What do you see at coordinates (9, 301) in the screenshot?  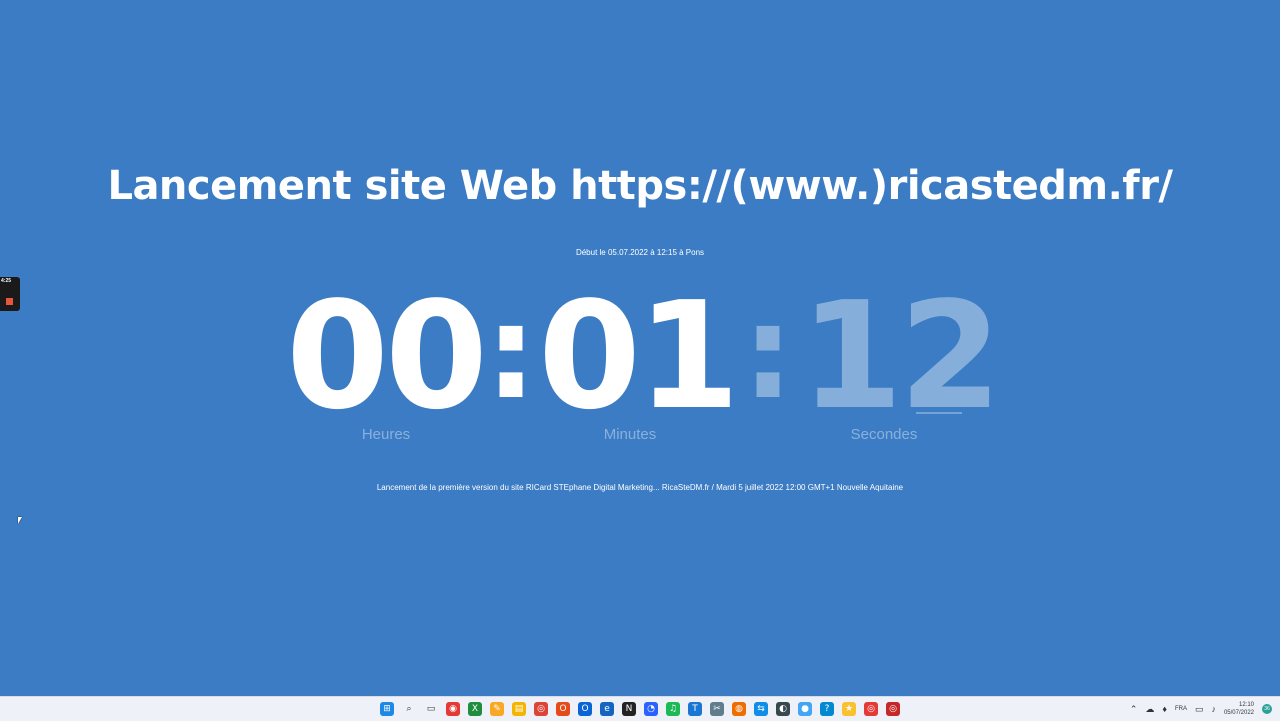 I see `stop-recording-icon` at bounding box center [9, 301].